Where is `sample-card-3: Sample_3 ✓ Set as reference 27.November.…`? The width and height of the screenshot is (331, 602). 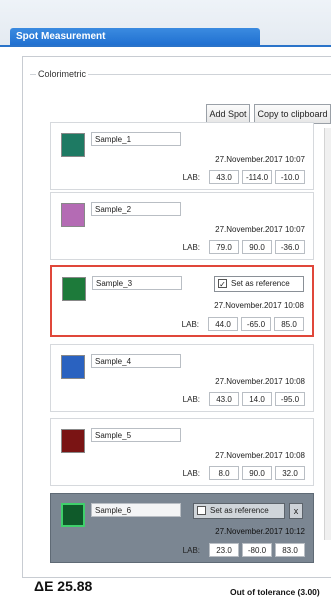
sample-card-3: Sample_3 ✓ Set as reference 27.November.… is located at coordinates (182, 301).